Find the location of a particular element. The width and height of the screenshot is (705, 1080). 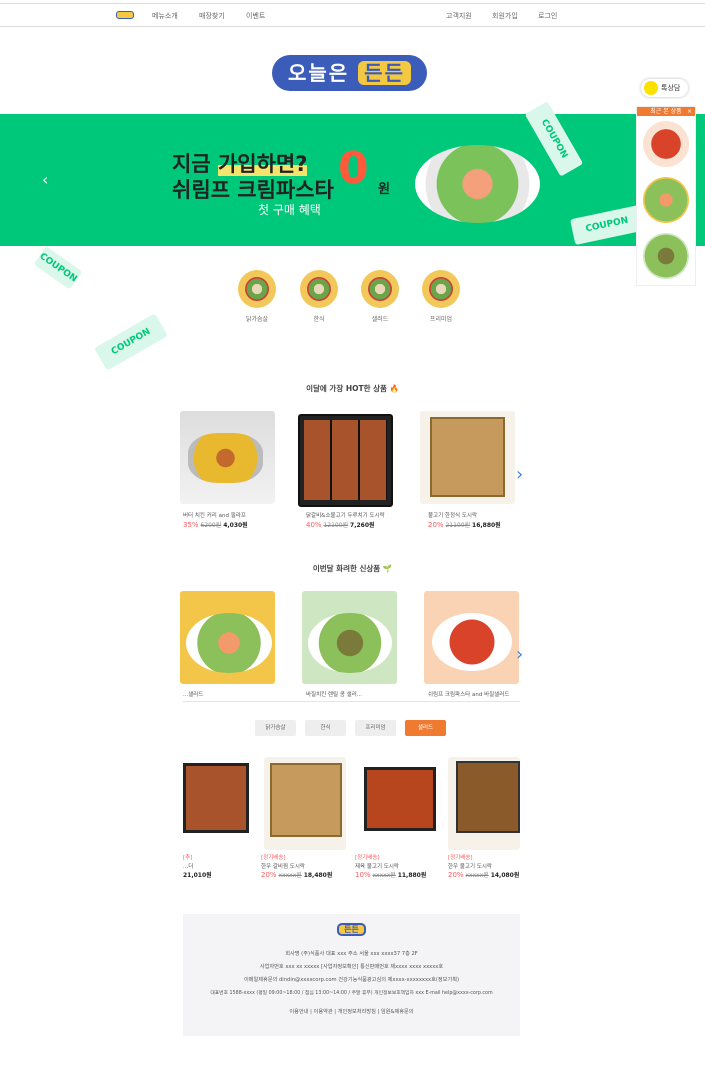

product-price: 35% 6200원 4,030원 is located at coordinates (215, 525).